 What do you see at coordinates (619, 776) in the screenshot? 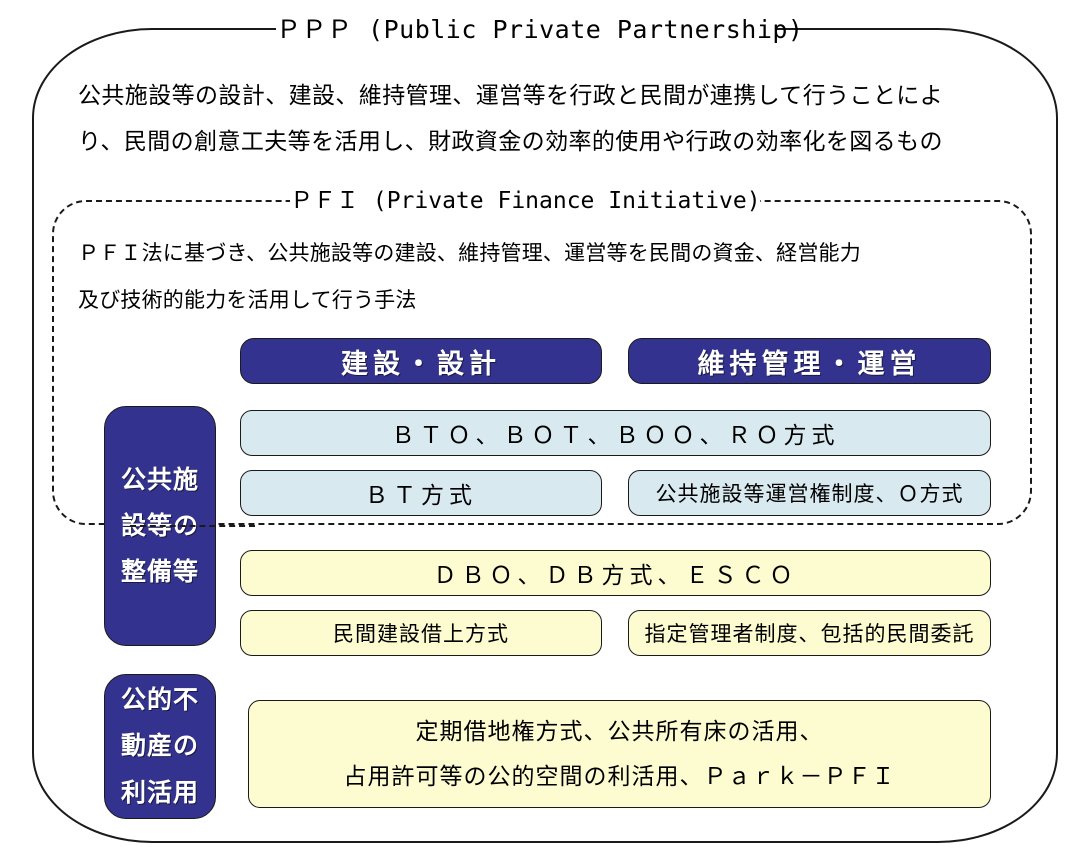
I see `row-pre-line-2: 占用許可等の公的空間の利活用、Ｐａｒｋ－ＰＦＩ` at bounding box center [619, 776].